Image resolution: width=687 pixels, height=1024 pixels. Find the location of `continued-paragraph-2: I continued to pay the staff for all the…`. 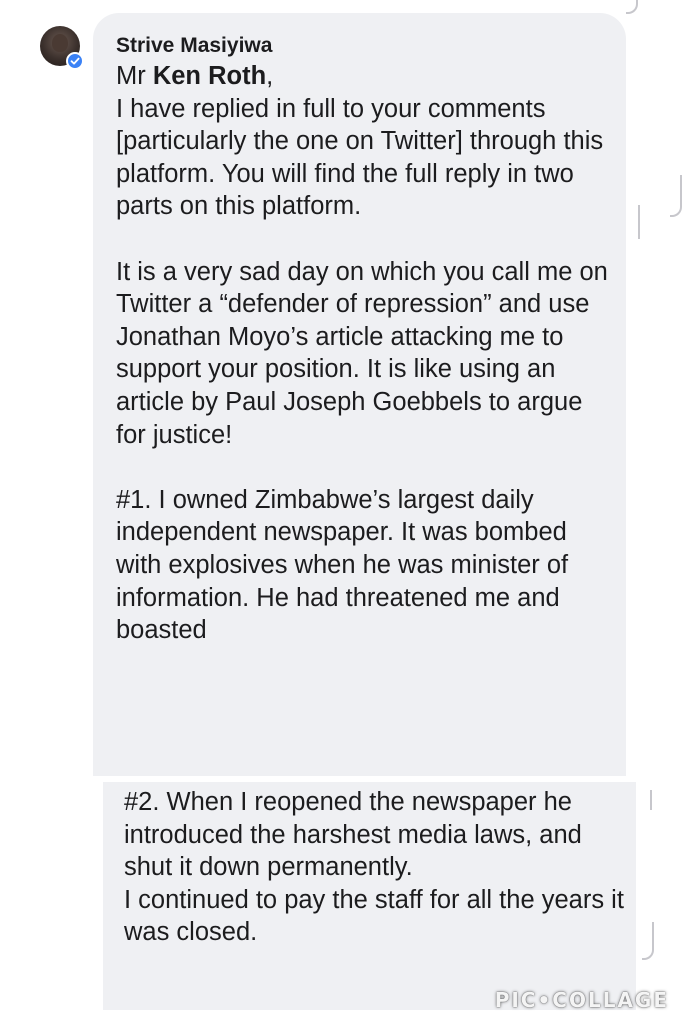

continued-paragraph-2: I continued to pay the staff for all the… is located at coordinates (374, 916).